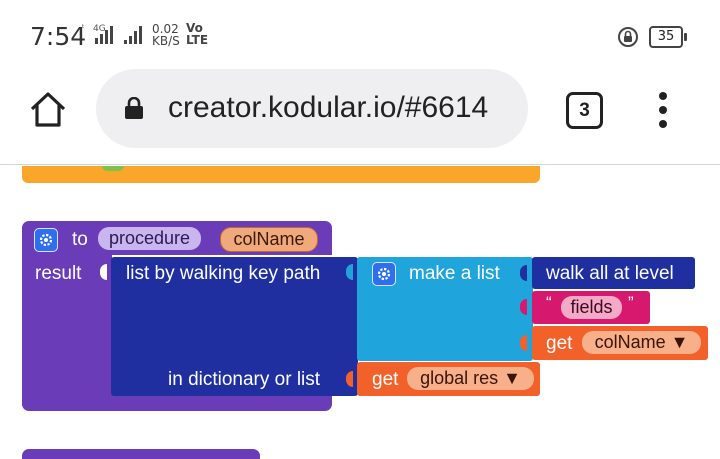 The height and width of the screenshot is (459, 720). What do you see at coordinates (591, 307) in the screenshot?
I see `text-fields-value: fields` at bounding box center [591, 307].